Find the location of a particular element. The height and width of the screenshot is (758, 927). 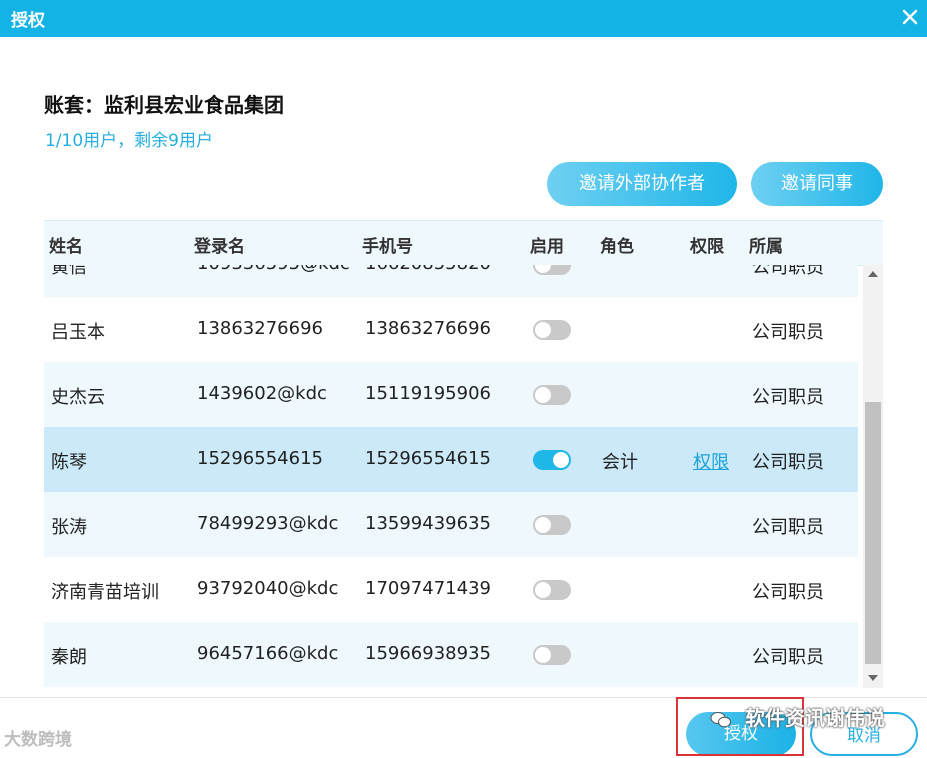

cell-login: 13863276696 is located at coordinates (260, 328).